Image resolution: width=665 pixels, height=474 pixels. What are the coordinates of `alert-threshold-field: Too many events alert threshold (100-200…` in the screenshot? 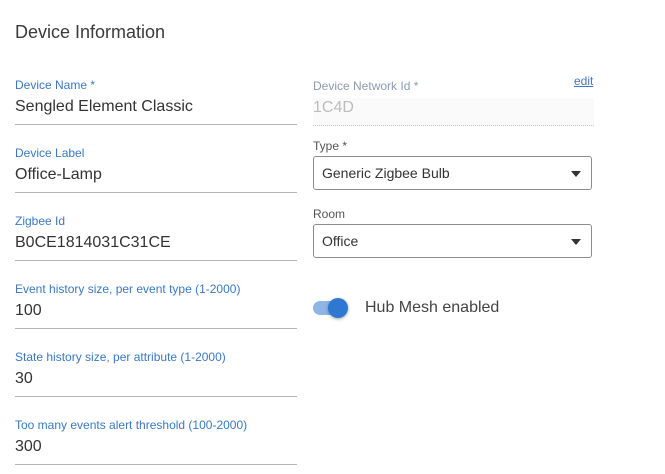 It's located at (156, 441).